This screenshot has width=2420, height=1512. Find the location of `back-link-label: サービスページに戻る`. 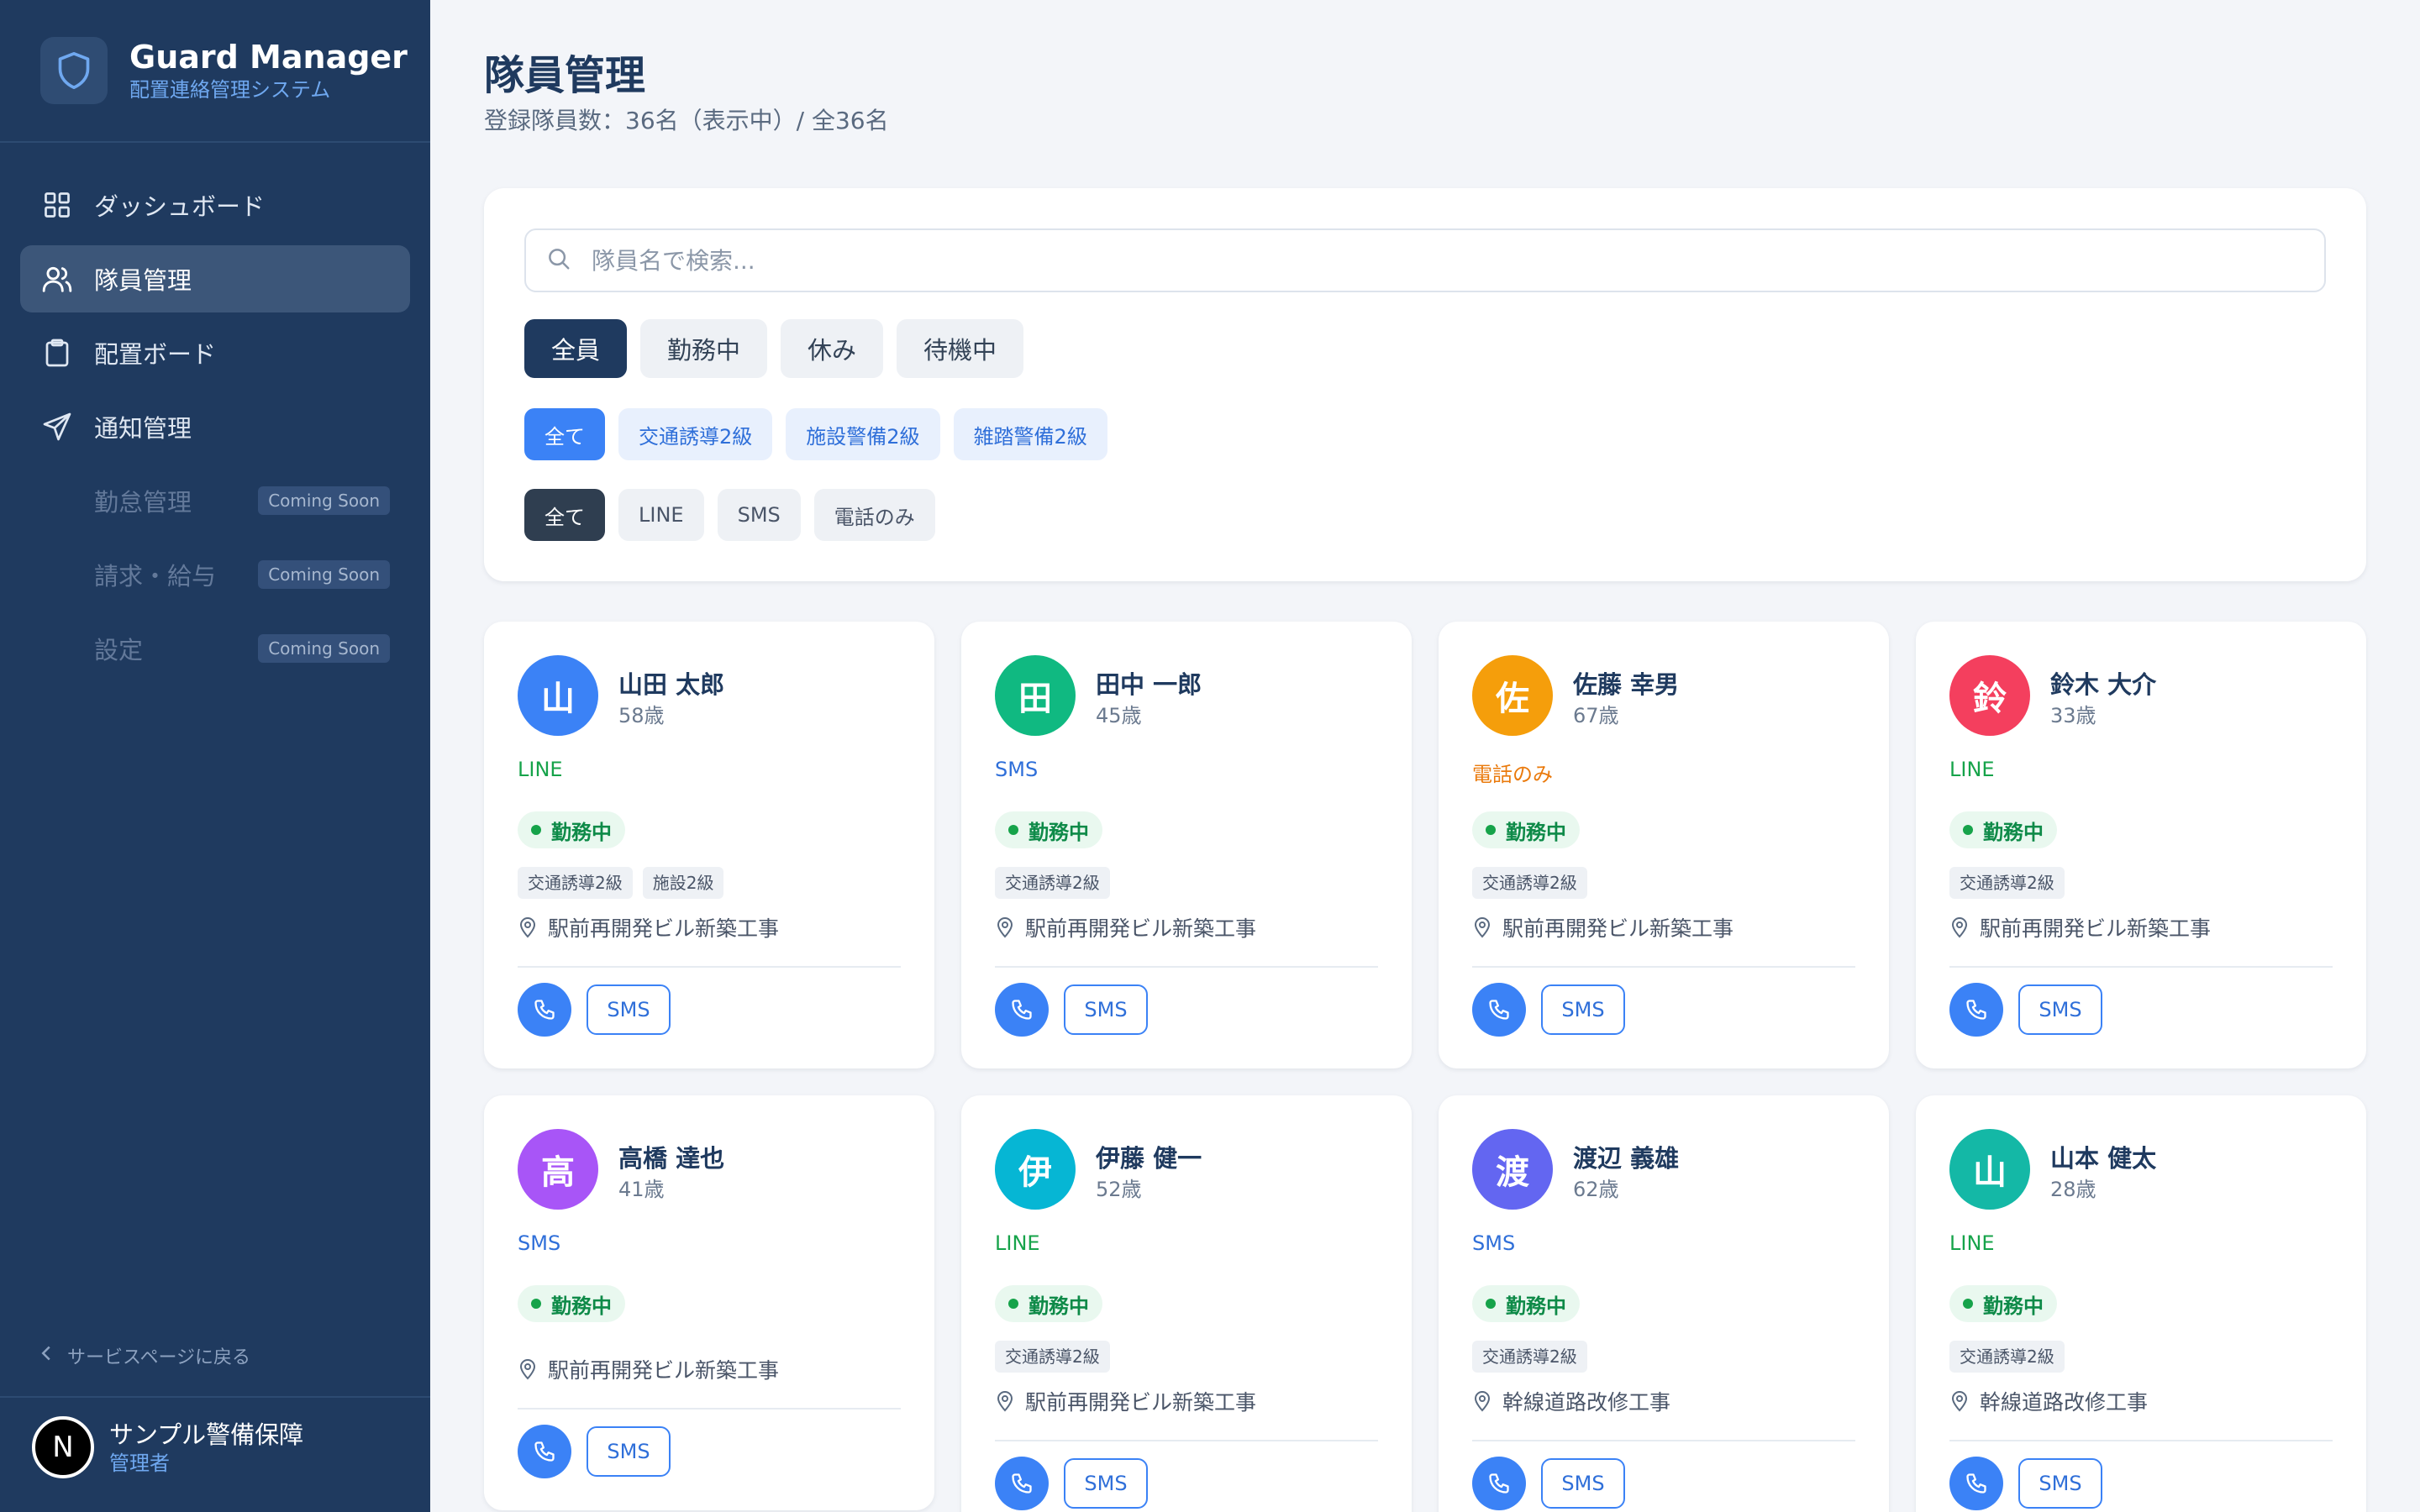

back-link-label: サービスページに戻る is located at coordinates (159, 1357).